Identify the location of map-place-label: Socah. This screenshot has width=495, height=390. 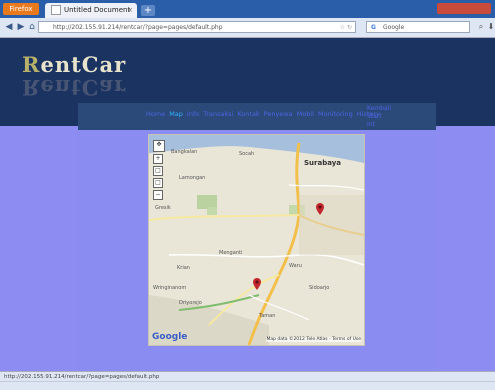
(247, 154).